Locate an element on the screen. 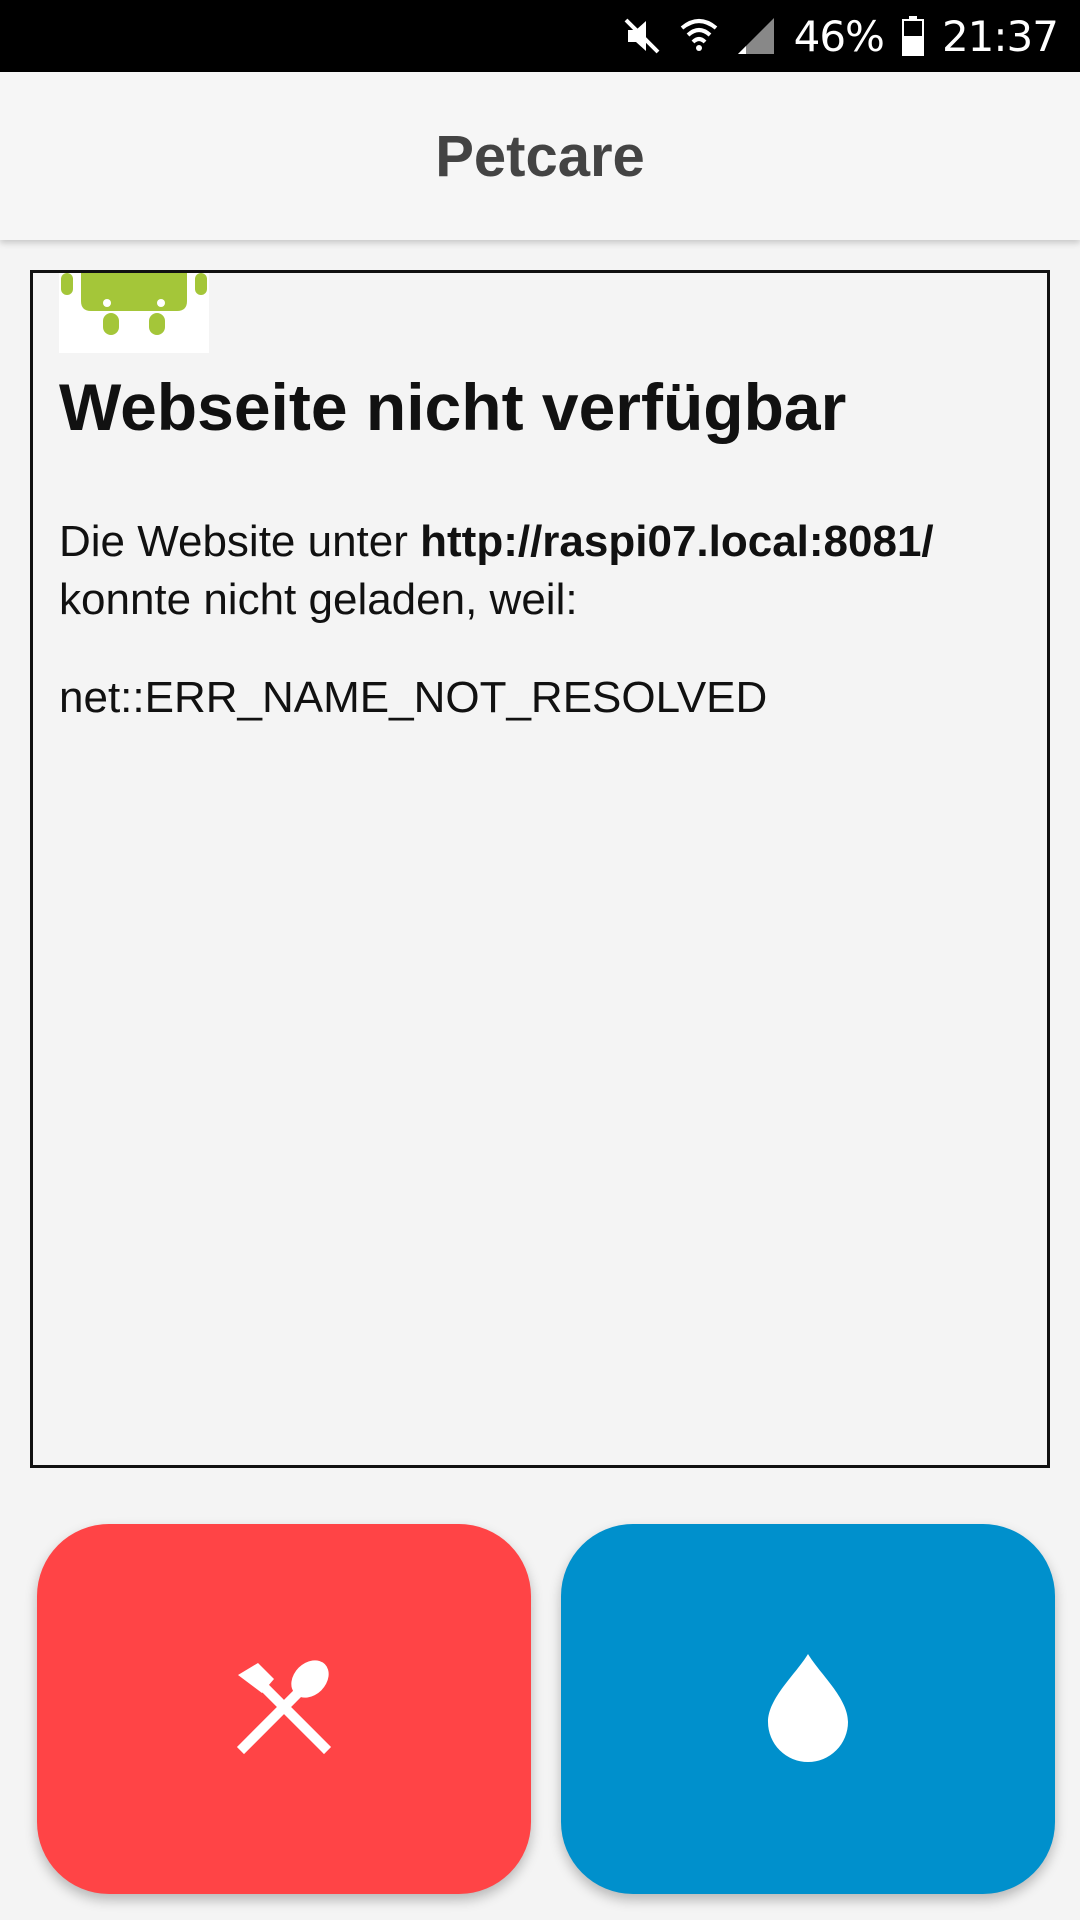 The image size is (1080, 1920). mute-icon is located at coordinates (642, 36).